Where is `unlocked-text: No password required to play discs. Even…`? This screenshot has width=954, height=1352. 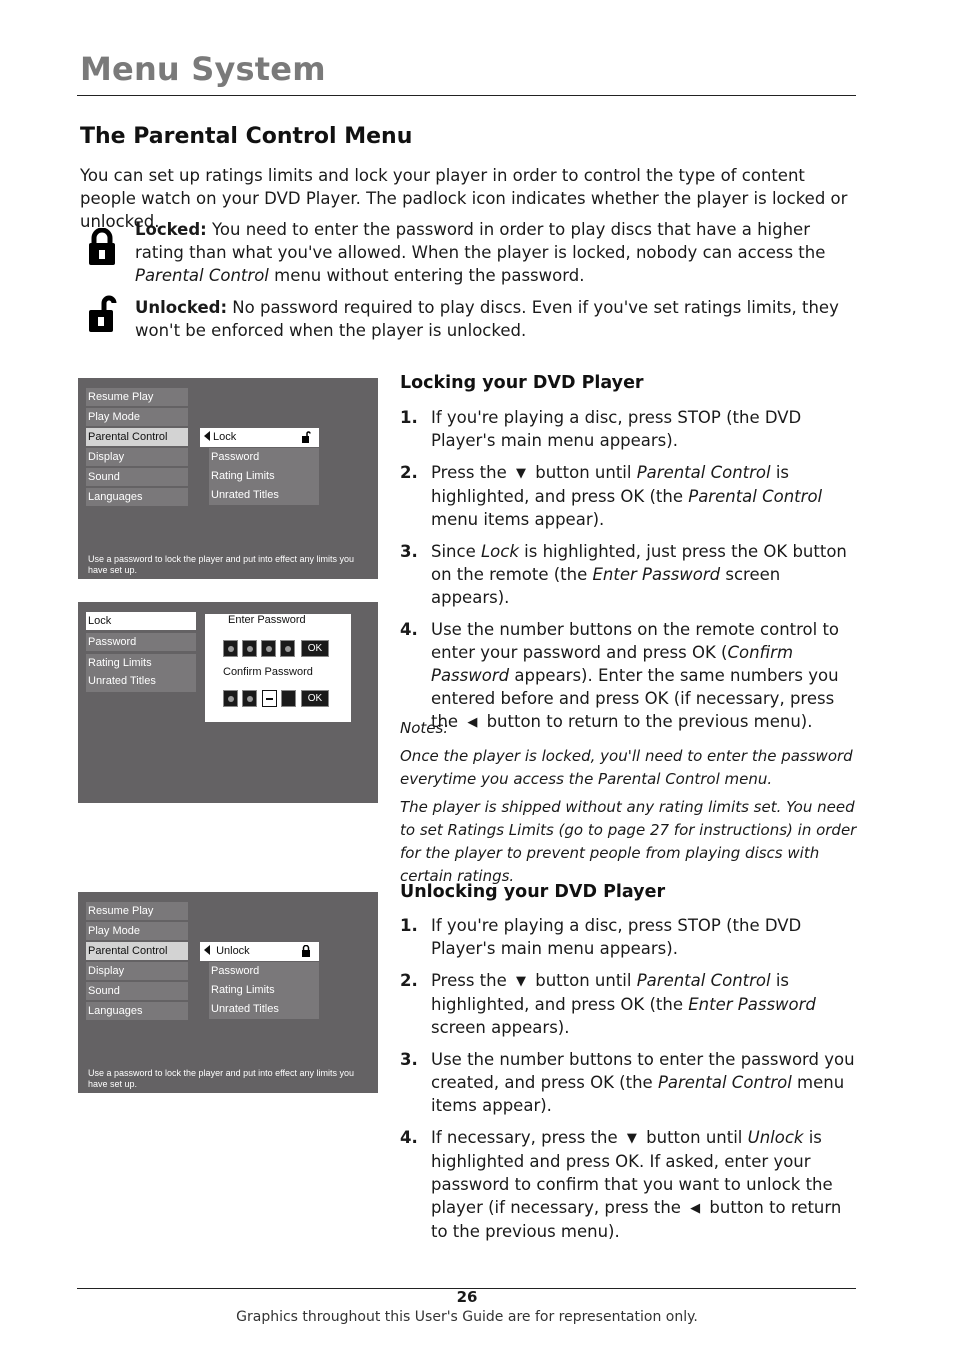
unlocked-text: No password required to play discs. Even… is located at coordinates (487, 319).